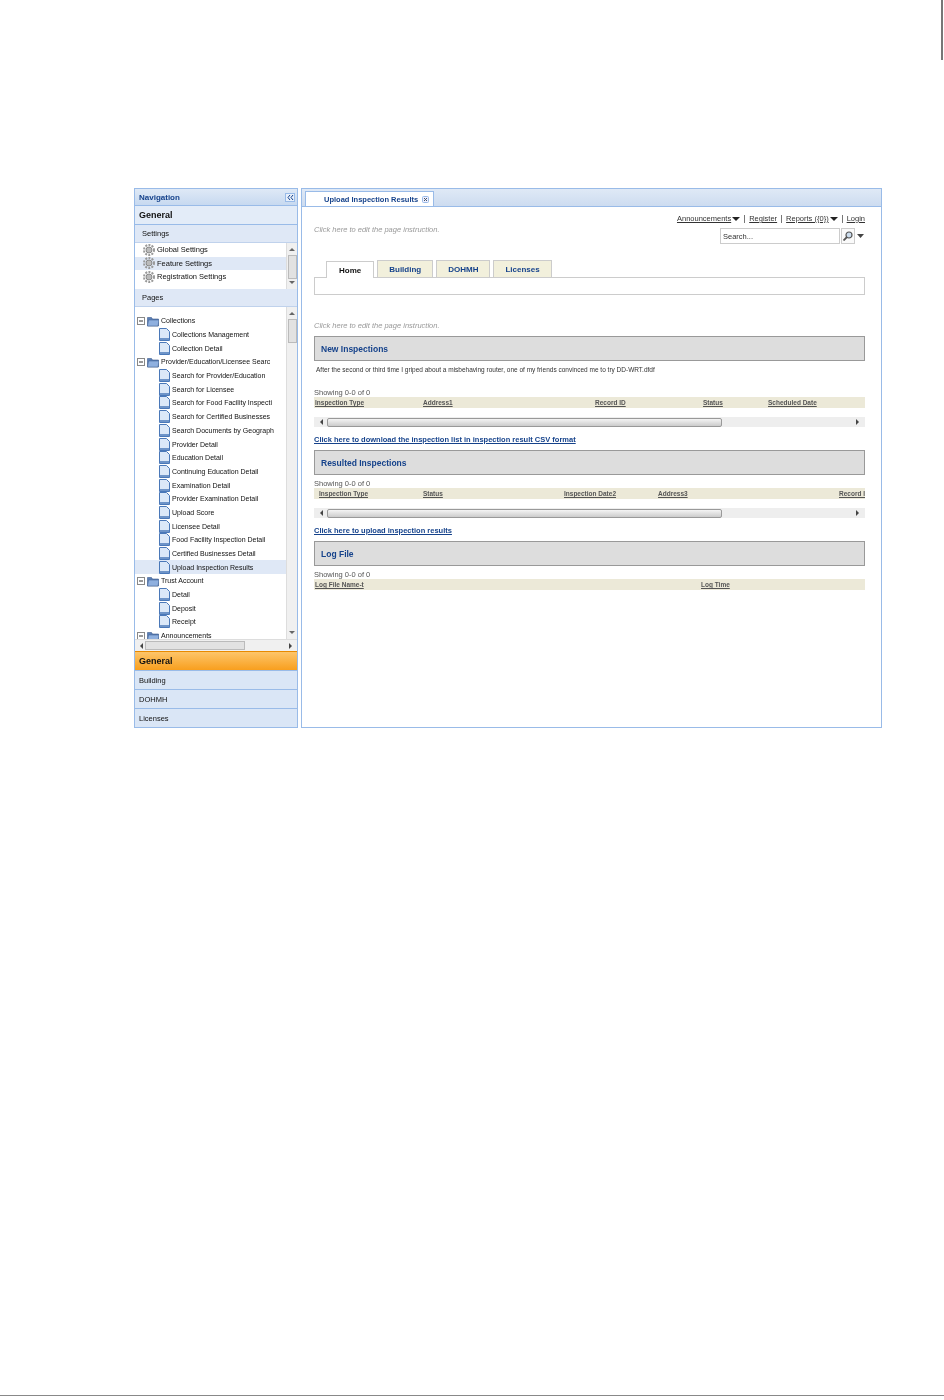 This screenshot has width=944, height=1400. What do you see at coordinates (589, 348) in the screenshot?
I see `section-header: New Inspections` at bounding box center [589, 348].